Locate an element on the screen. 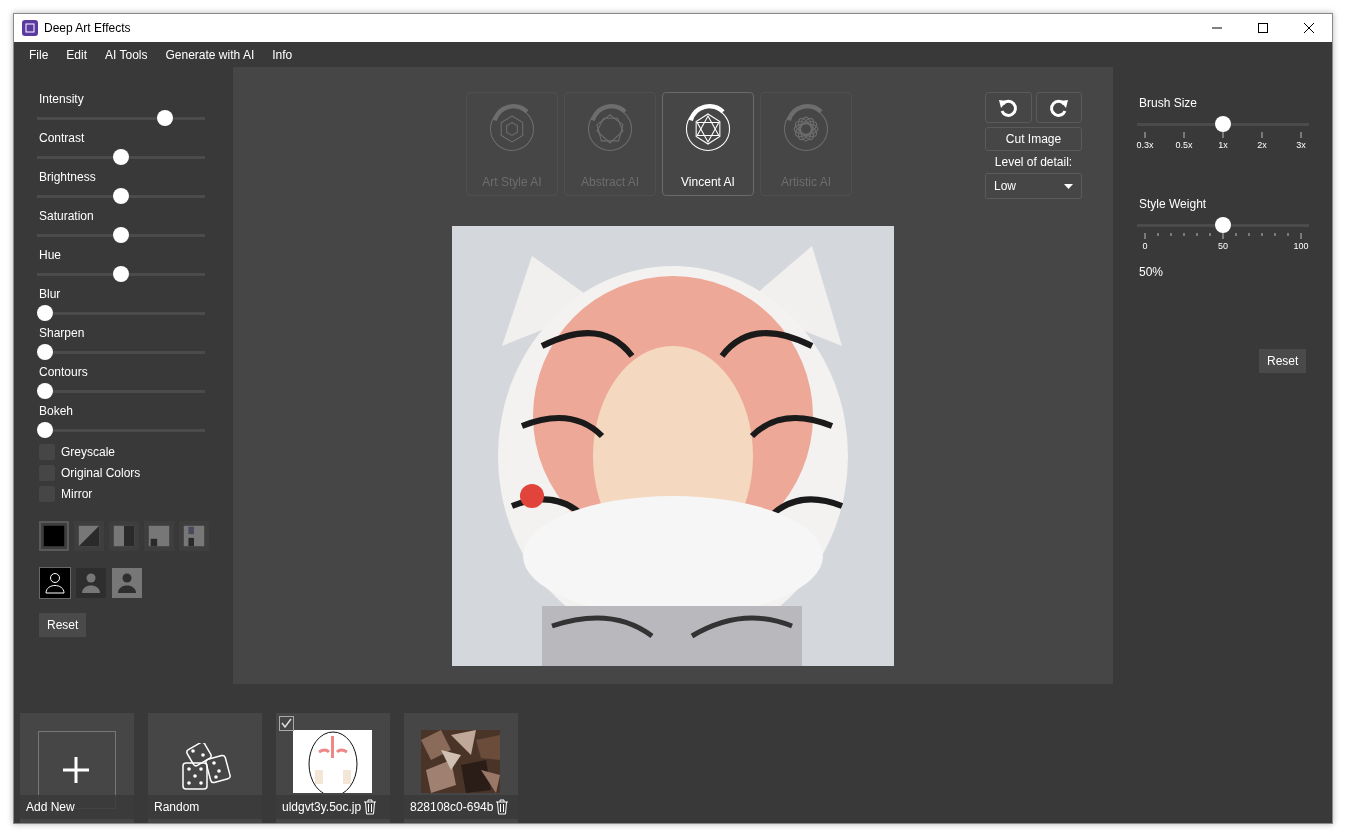 This screenshot has width=1346, height=836. tick-label: 2x is located at coordinates (1262, 145).